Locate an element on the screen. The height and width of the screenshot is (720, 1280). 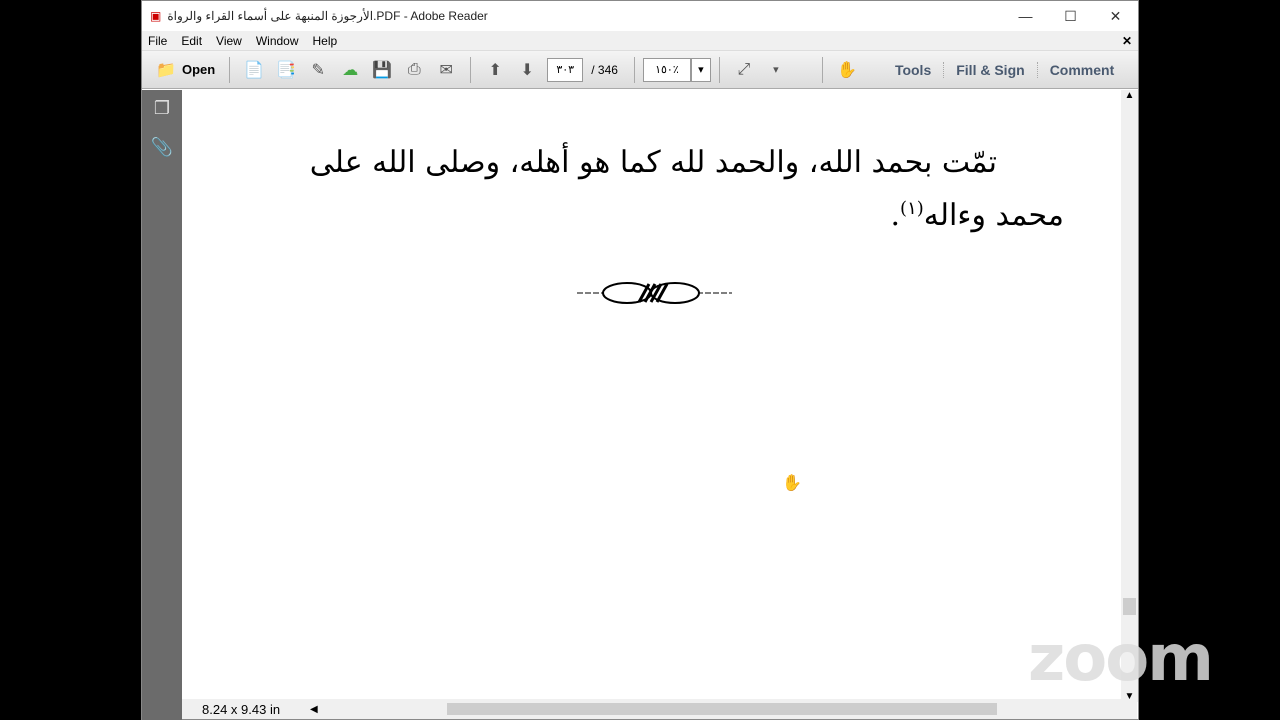
page-size-label: 8.24 x 9.43 in is located at coordinates (241, 709).